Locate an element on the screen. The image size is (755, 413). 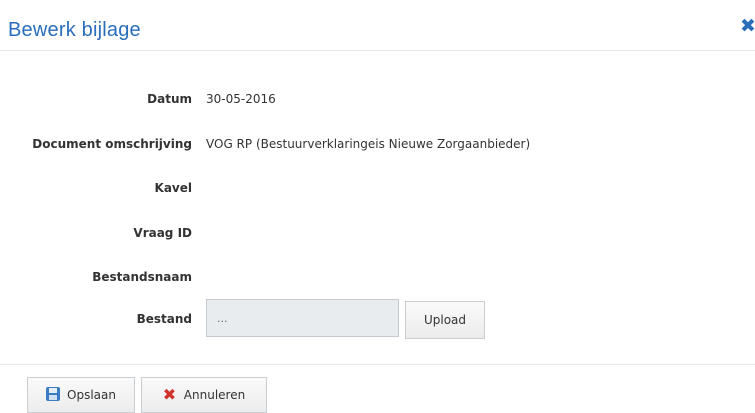
cancel-button-label: Annuleren is located at coordinates (214, 395).